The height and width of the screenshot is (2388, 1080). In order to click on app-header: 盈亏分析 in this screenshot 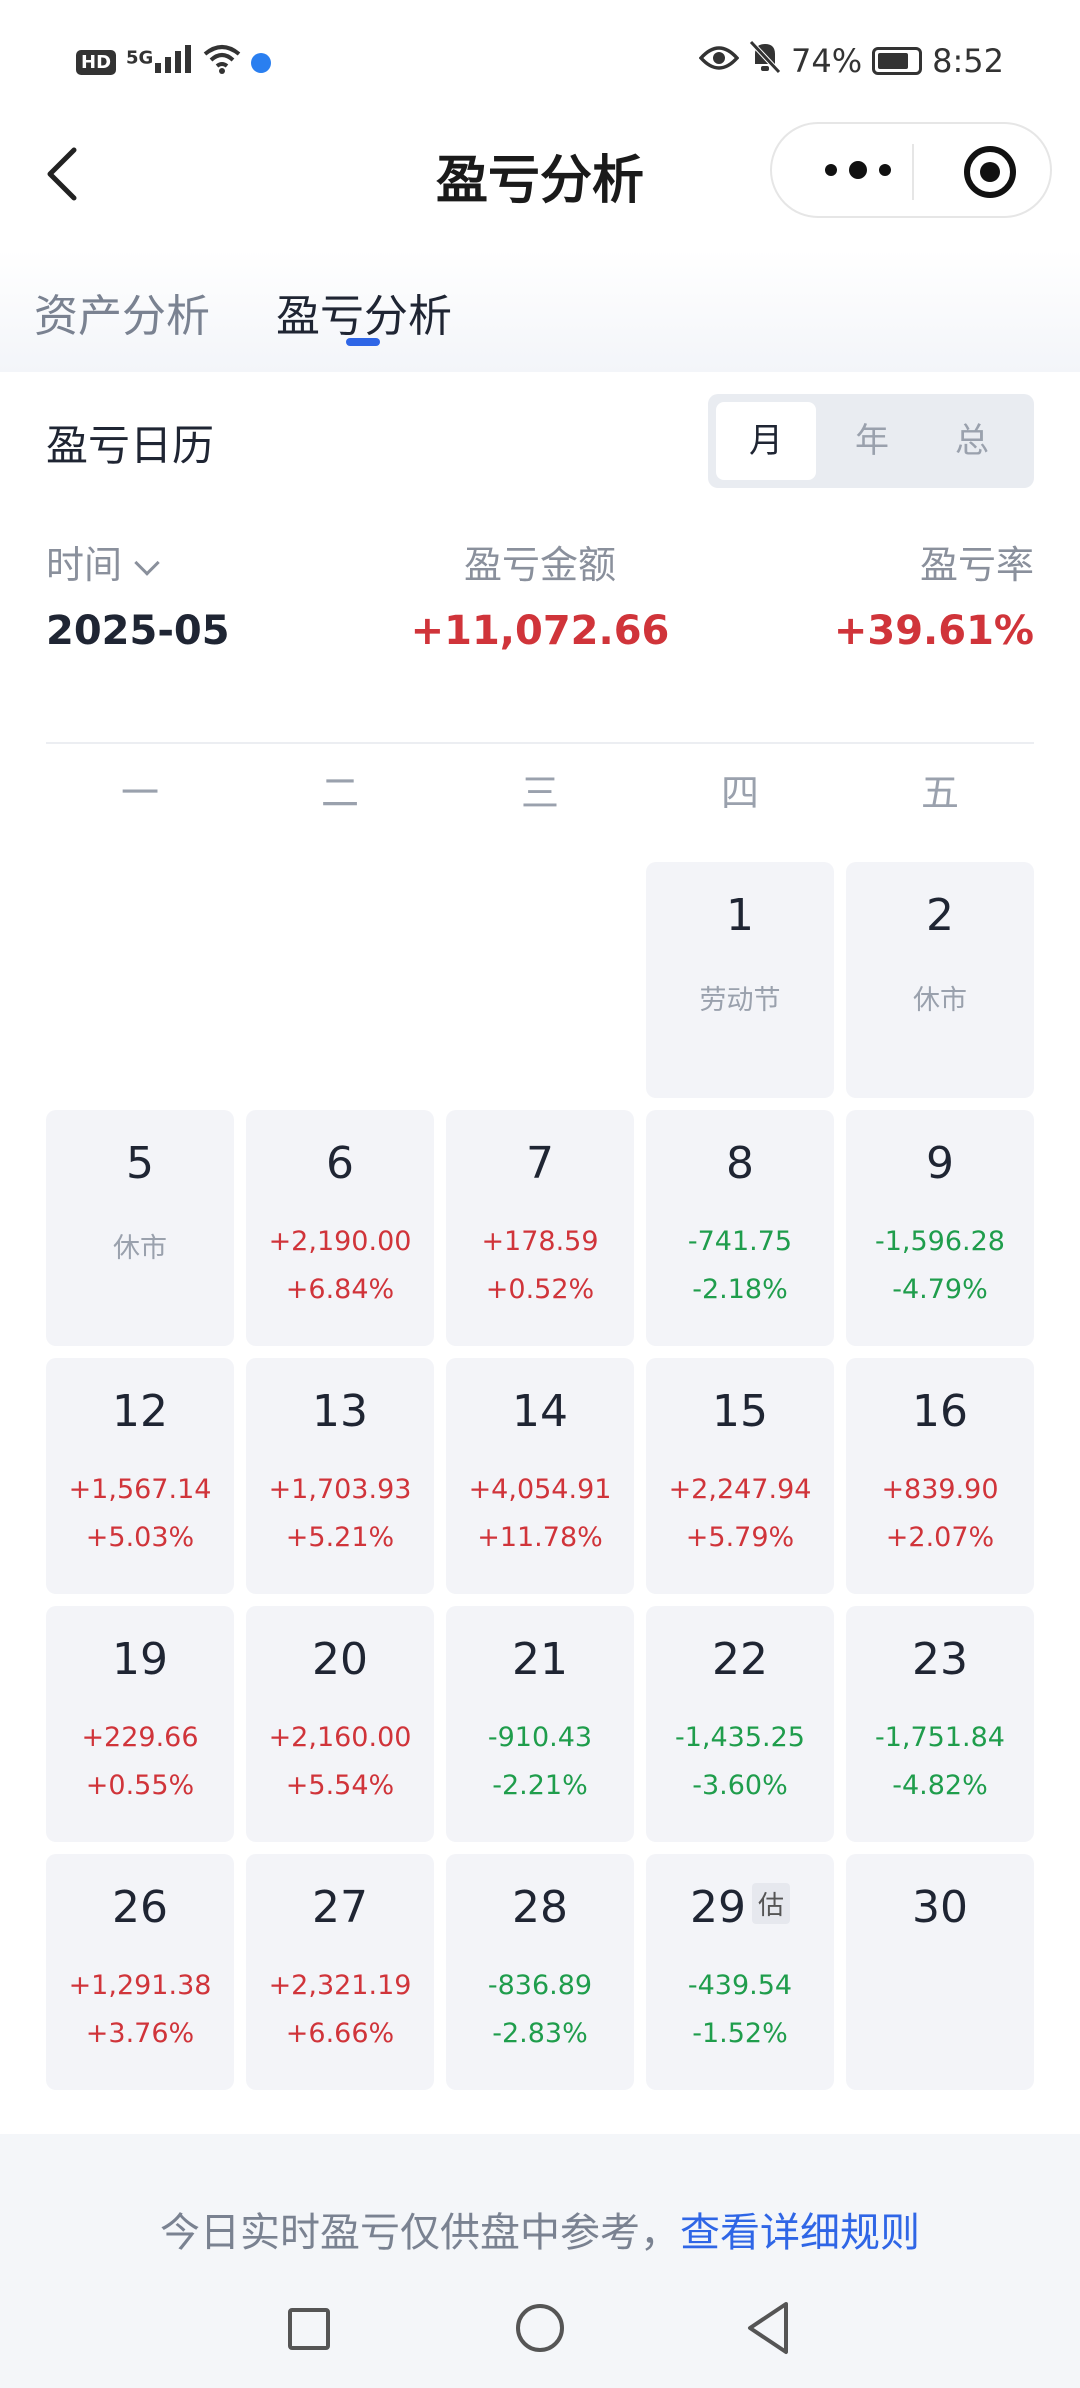, I will do `click(540, 185)`.